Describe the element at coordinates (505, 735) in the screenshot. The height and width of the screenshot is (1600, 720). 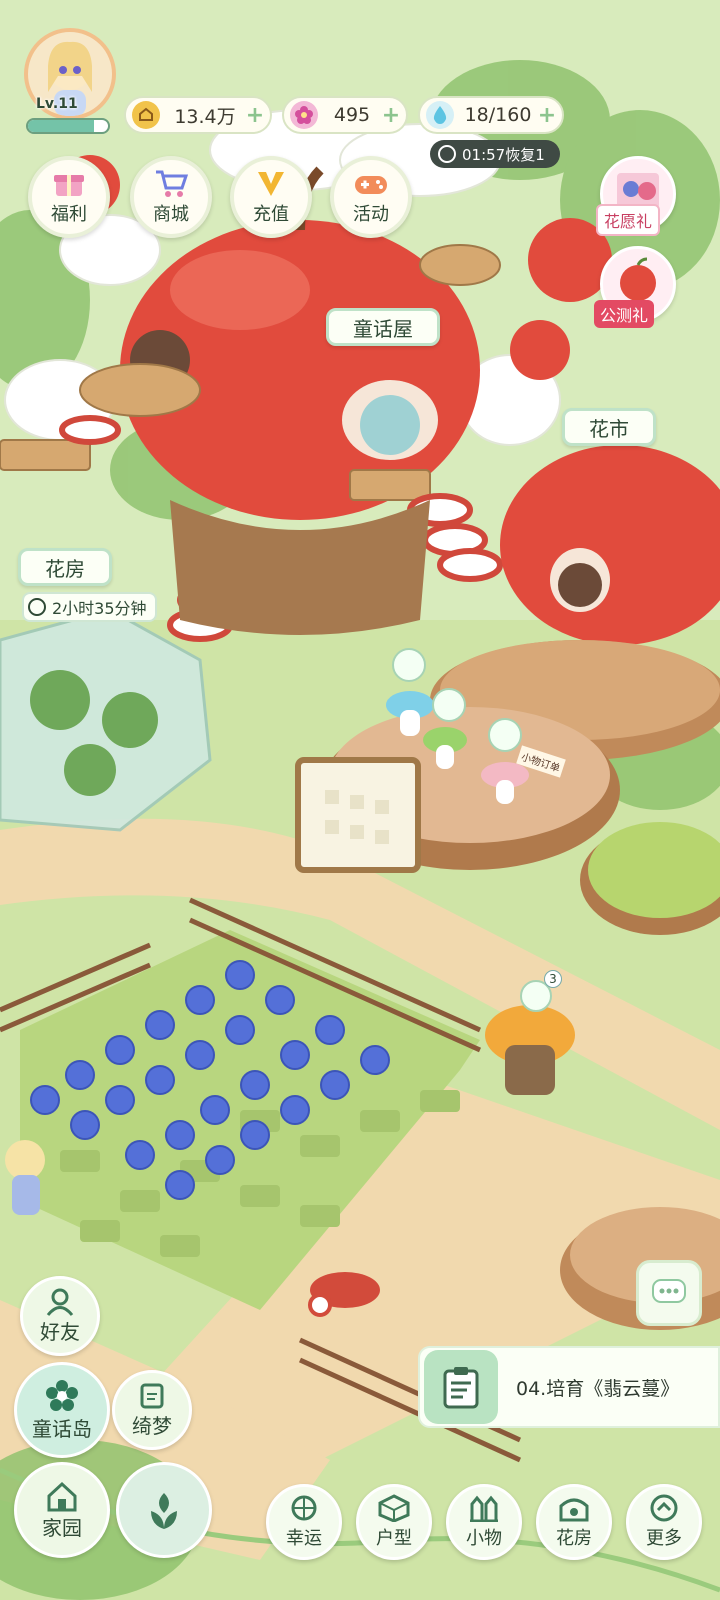
I see `sofa-bubble-icon` at that location.